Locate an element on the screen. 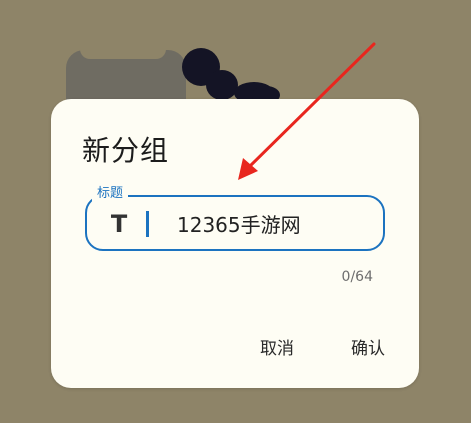  dialog-title: 新分组 is located at coordinates (126, 150).